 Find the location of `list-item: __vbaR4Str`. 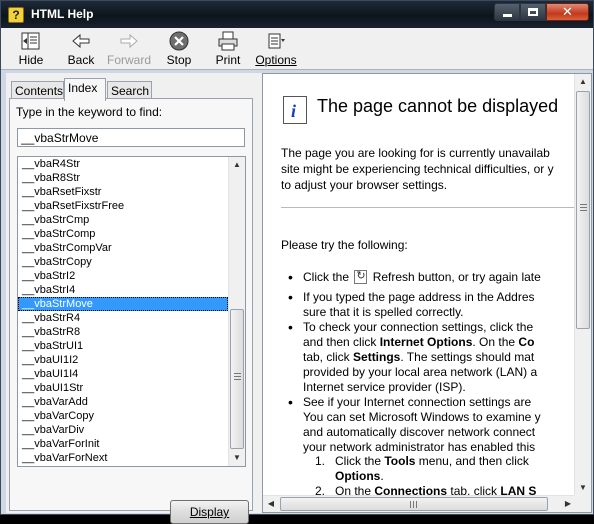

list-item: __vbaR4Str is located at coordinates (123, 164).